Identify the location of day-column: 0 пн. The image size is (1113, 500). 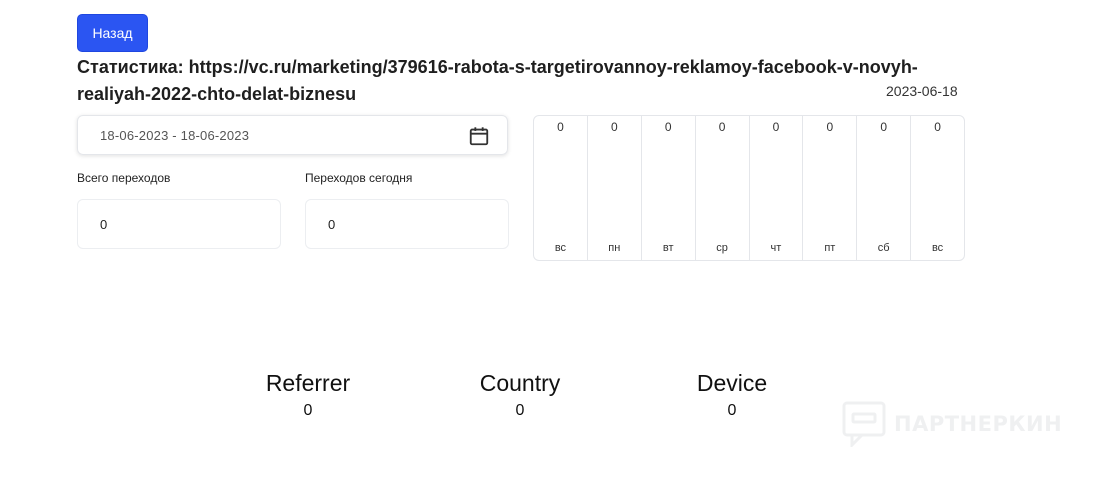
(613, 188).